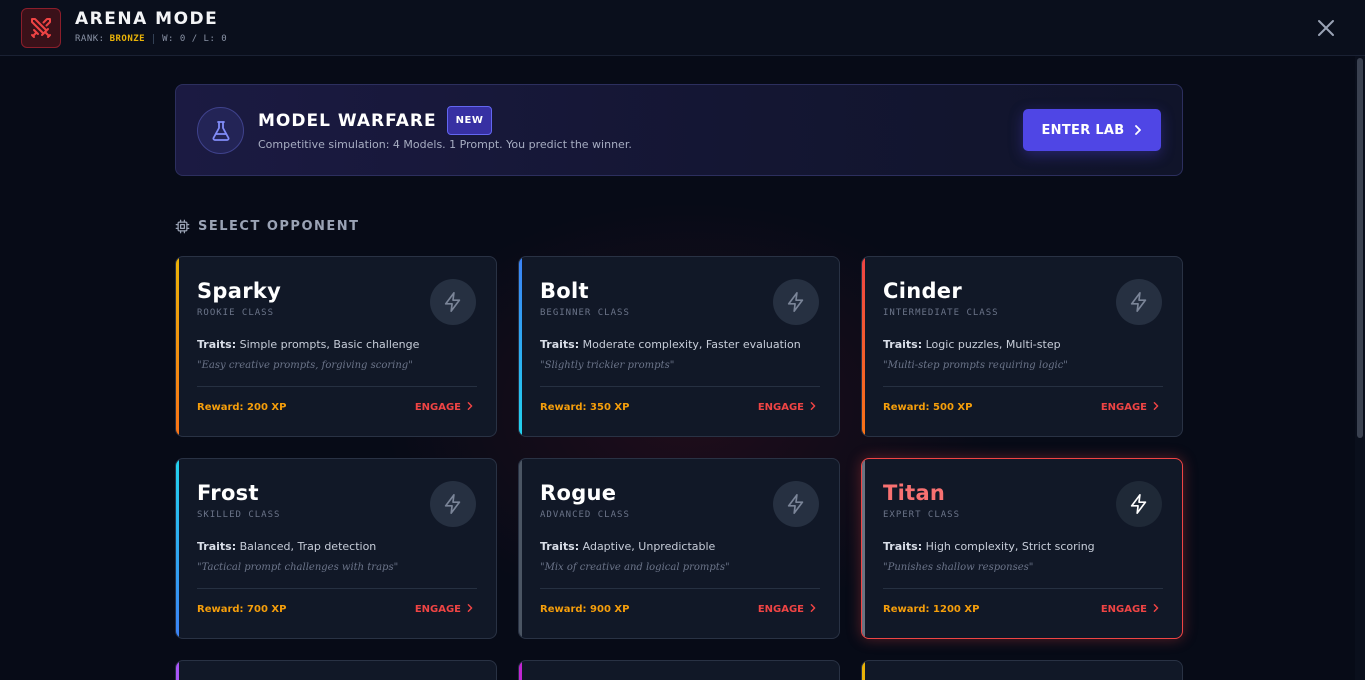  I want to click on opponent-traits: Traits: Adaptive, Unpredictable, so click(627, 546).